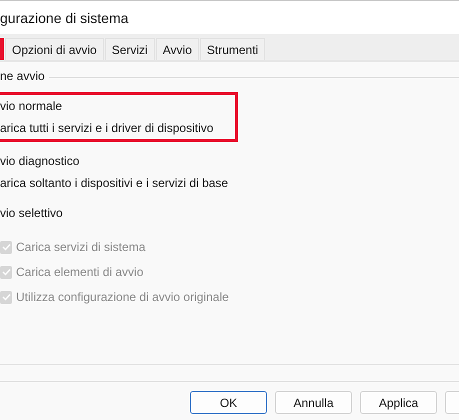  Describe the element at coordinates (313, 402) in the screenshot. I see `dialog-button: Annulla` at that location.